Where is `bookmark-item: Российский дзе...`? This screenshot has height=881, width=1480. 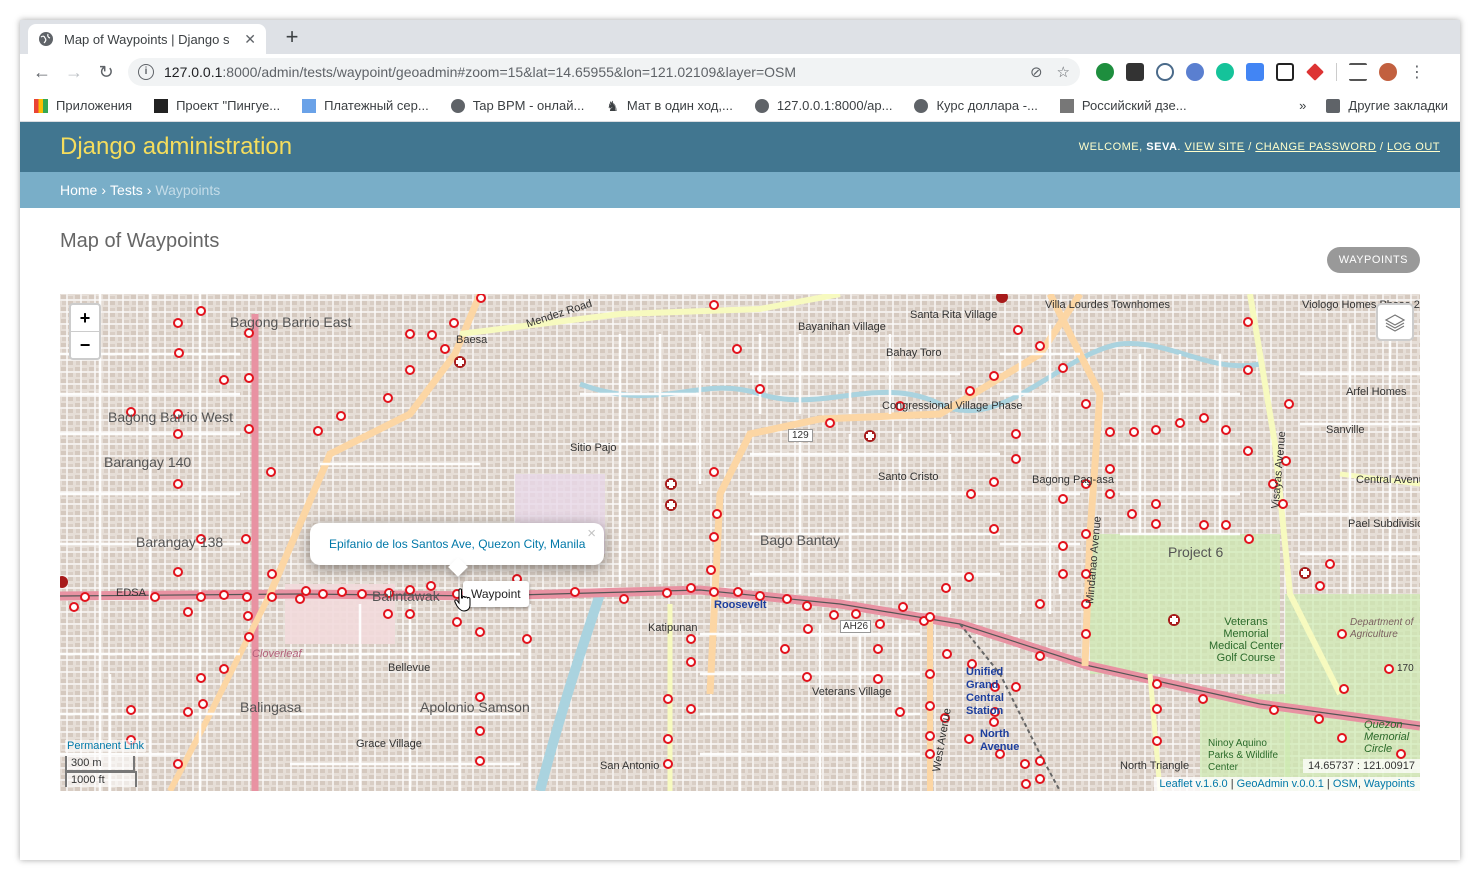
bookmark-item: Российский дзе... is located at coordinates (1123, 105).